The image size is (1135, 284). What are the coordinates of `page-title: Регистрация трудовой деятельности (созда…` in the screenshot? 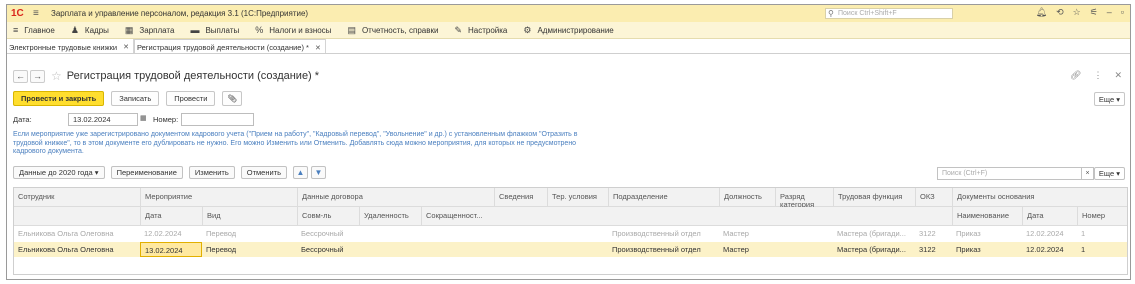 It's located at (193, 76).